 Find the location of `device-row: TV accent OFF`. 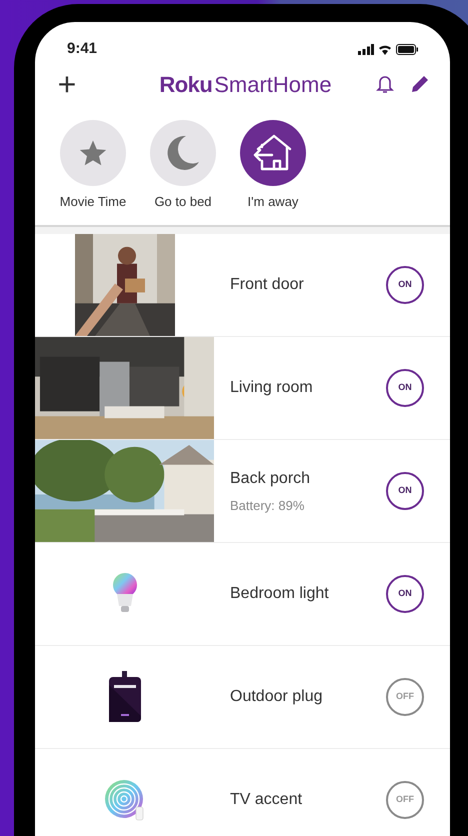

device-row: TV accent OFF is located at coordinates (242, 792).